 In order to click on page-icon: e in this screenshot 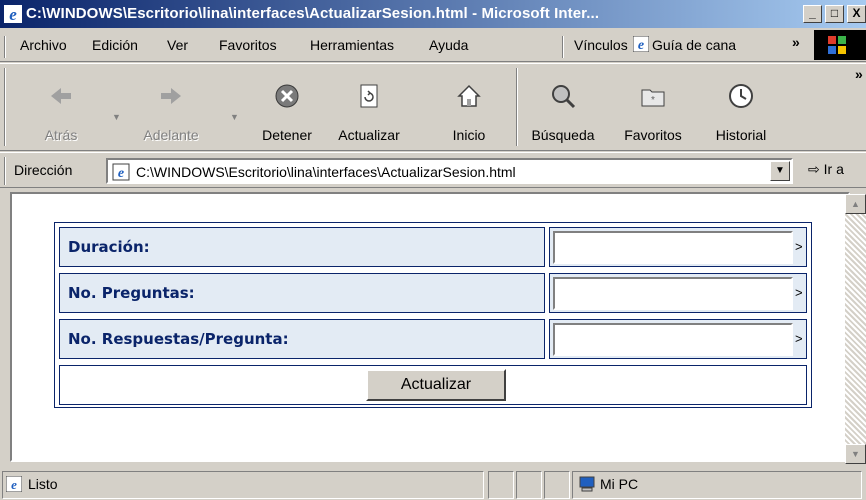, I will do `click(121, 172)`.